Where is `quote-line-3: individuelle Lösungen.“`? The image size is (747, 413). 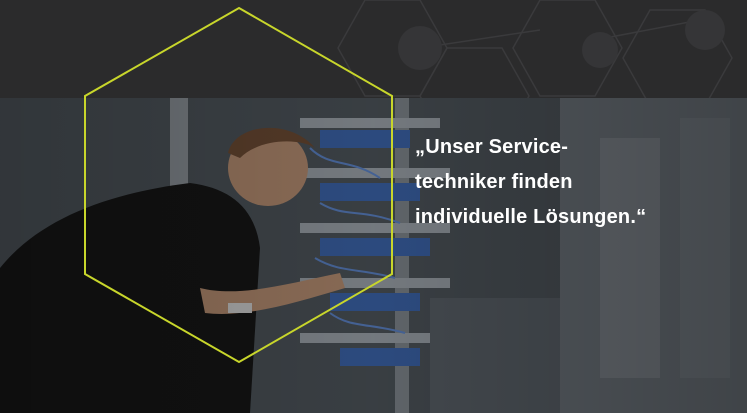 quote-line-3: individuelle Lösungen.“ is located at coordinates (531, 217).